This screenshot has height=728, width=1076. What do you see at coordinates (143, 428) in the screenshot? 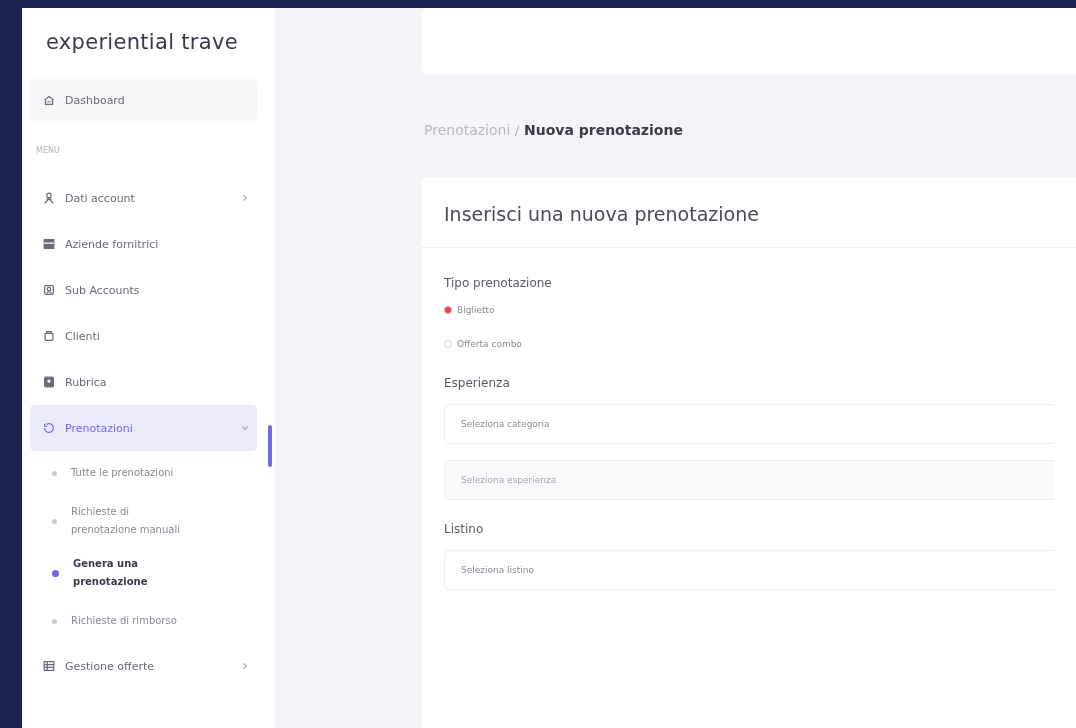
I see `sidebar-item: Prenotazioni` at bounding box center [143, 428].